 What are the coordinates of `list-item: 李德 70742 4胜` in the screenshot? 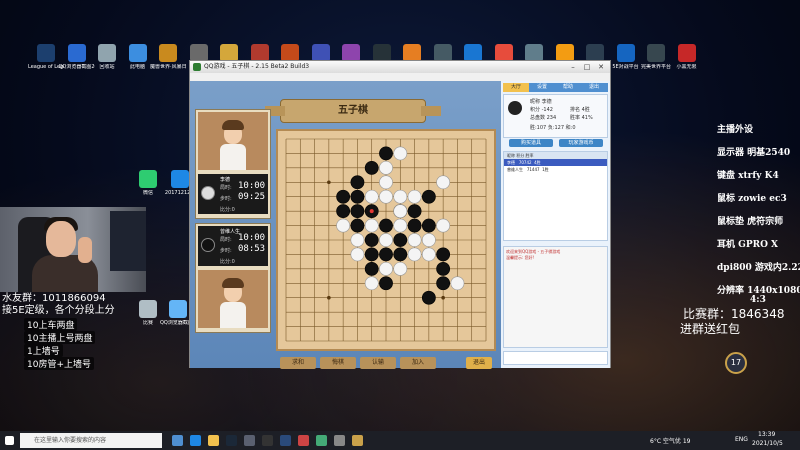 It's located at (555, 162).